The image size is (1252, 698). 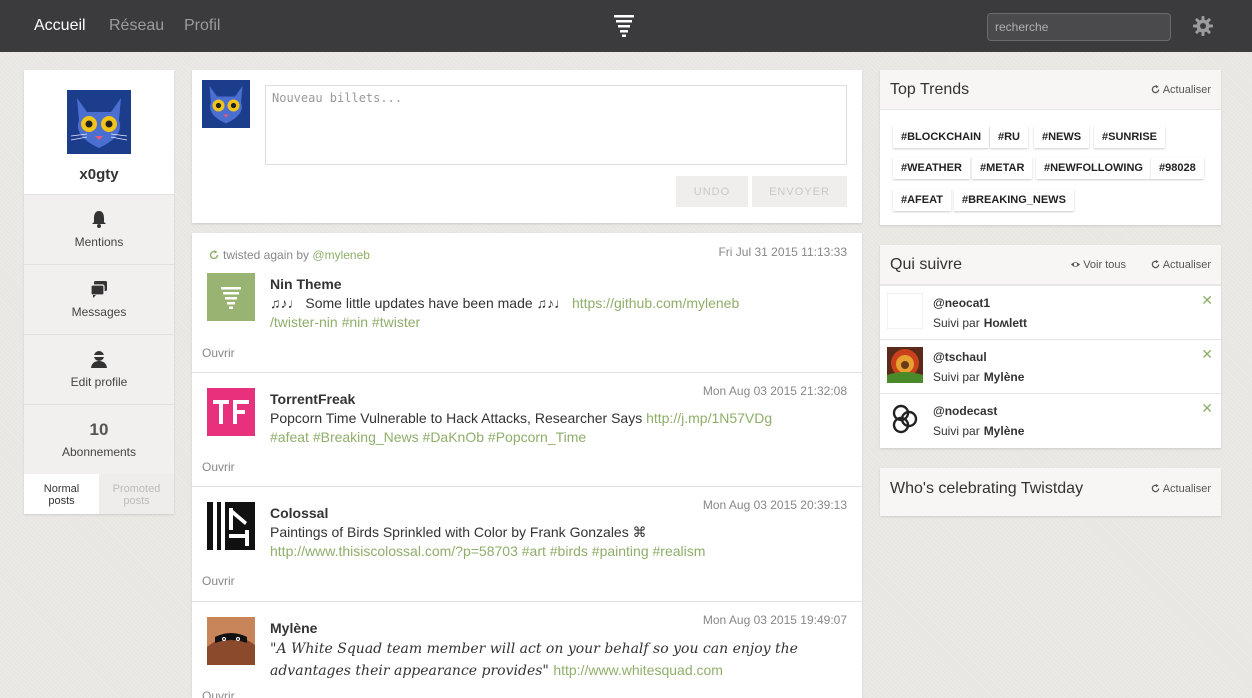 What do you see at coordinates (341, 255) in the screenshot?
I see `retwist-user-link: @myleneb` at bounding box center [341, 255].